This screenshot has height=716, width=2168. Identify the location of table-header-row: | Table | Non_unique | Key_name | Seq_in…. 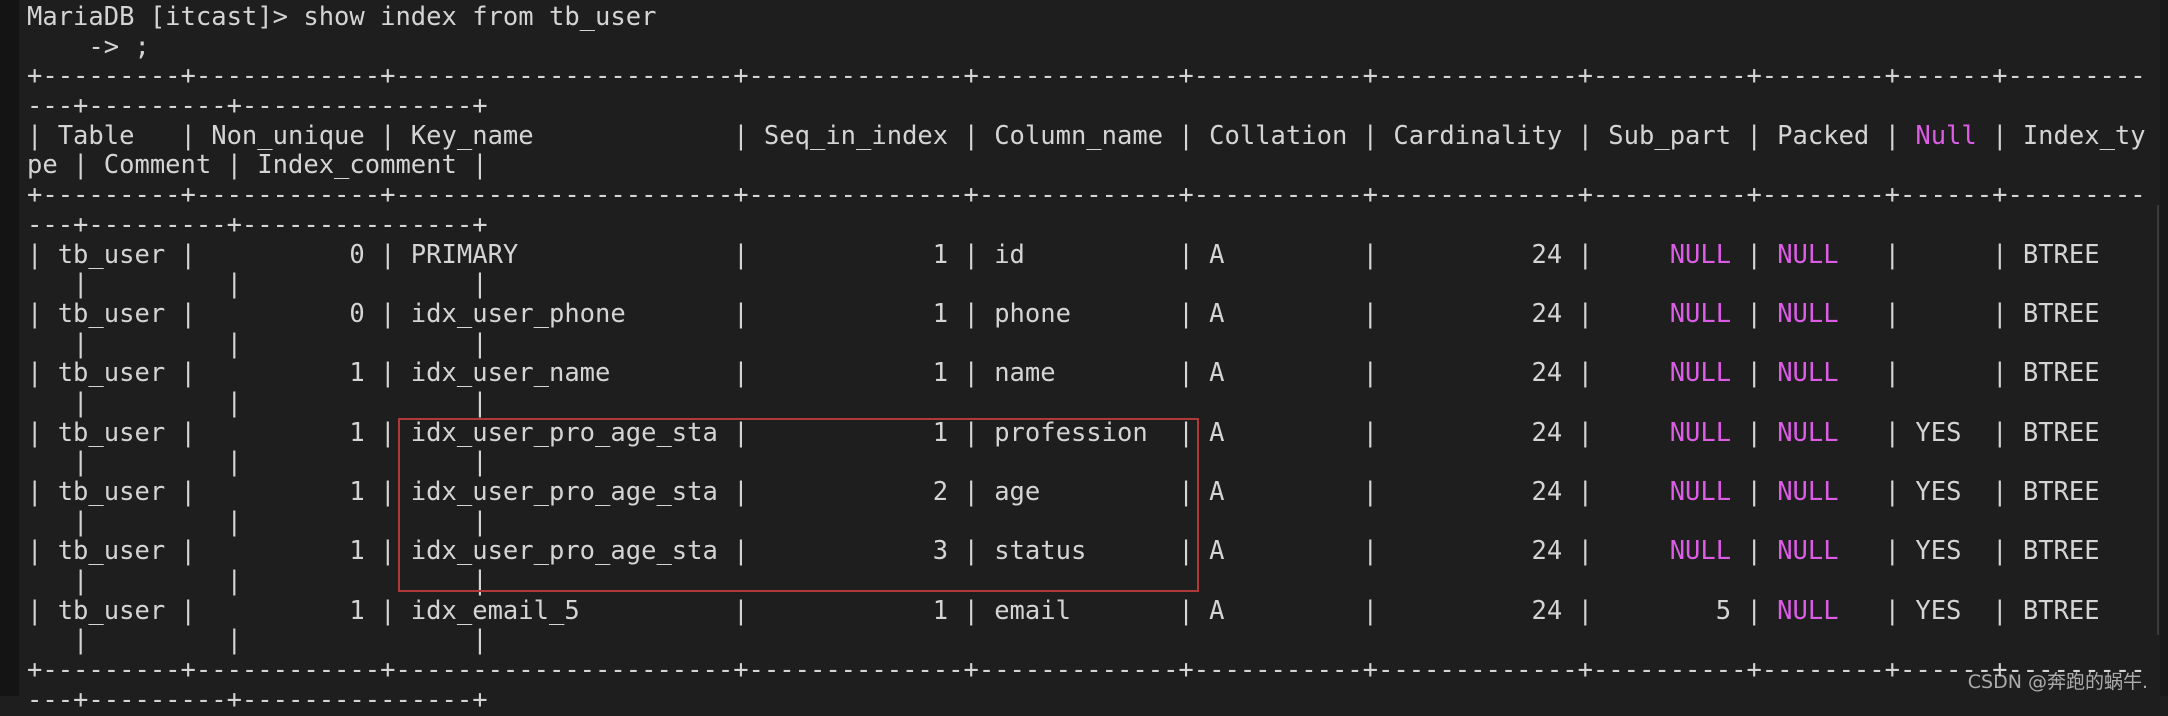
(1086, 136).